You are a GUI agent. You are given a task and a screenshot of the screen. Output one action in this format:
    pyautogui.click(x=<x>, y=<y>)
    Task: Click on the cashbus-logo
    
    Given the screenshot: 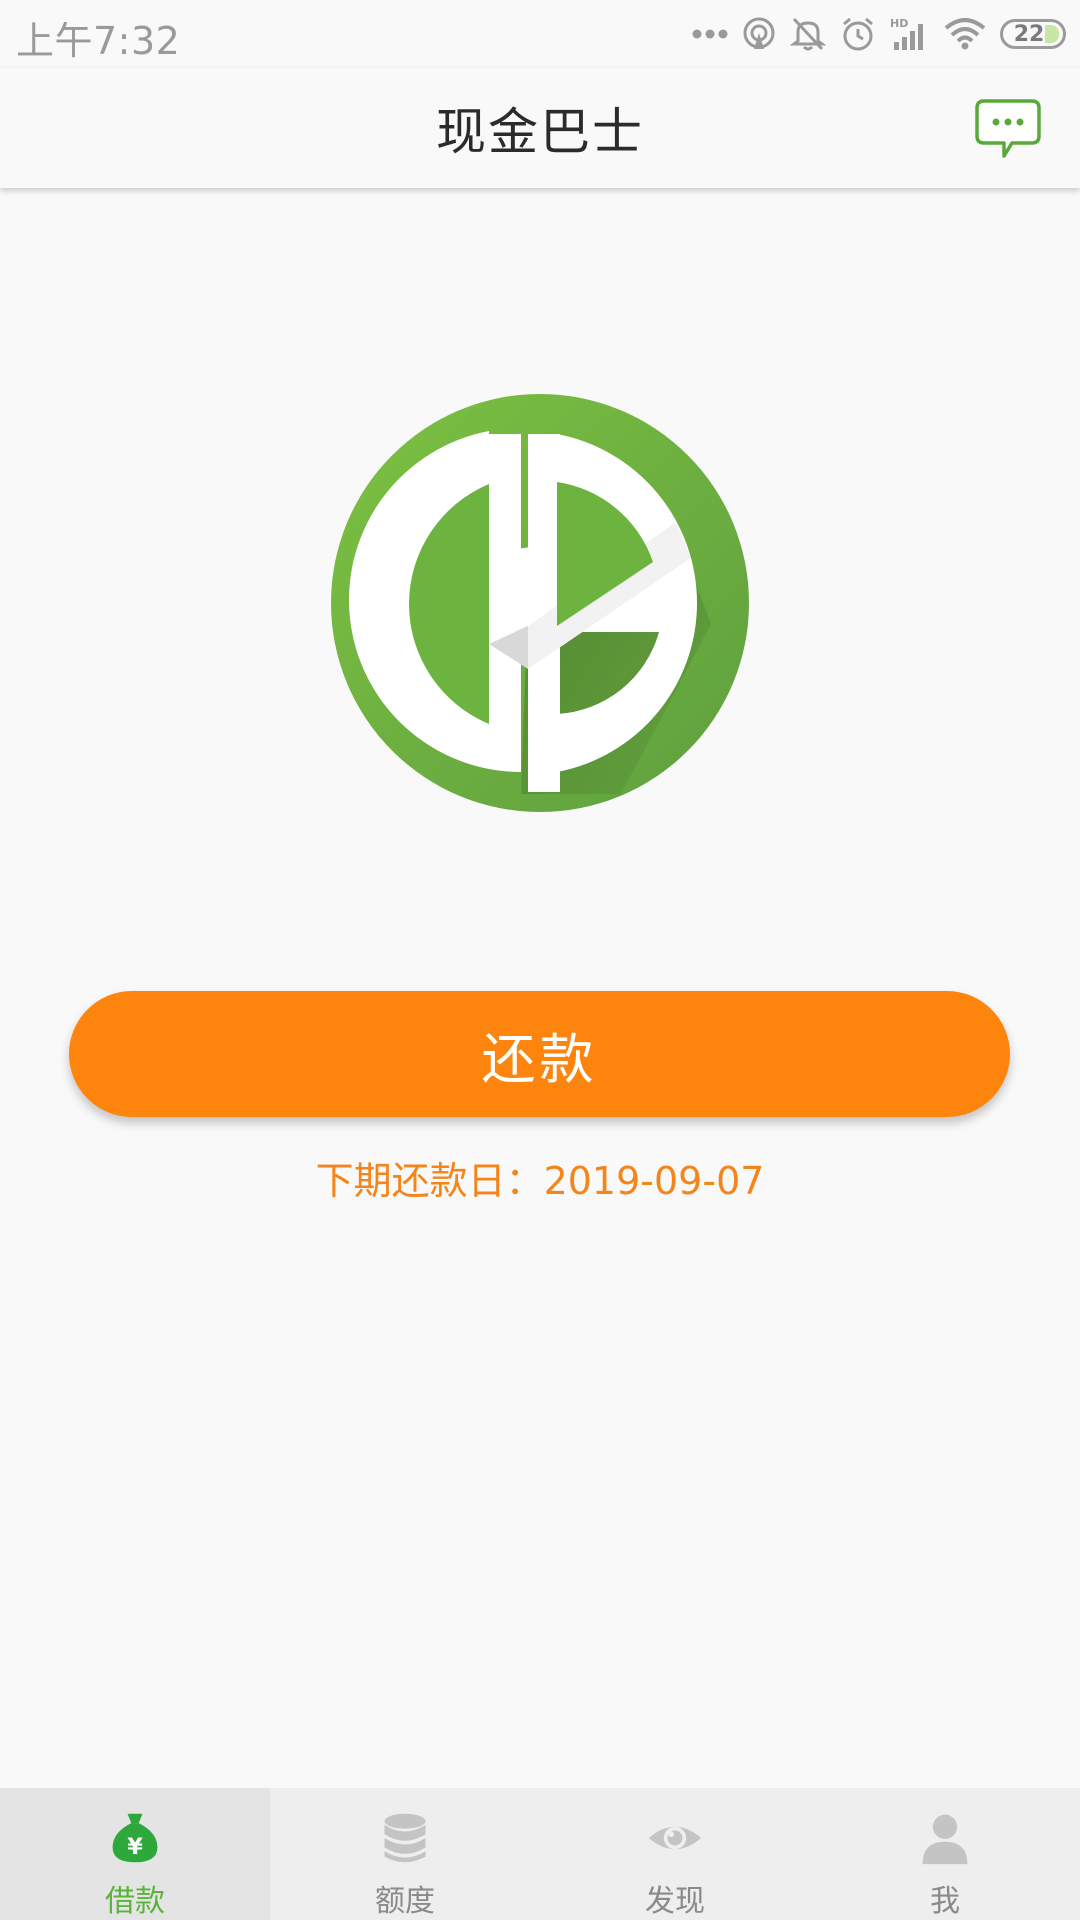 What is the action you would take?
    pyautogui.click(x=540, y=603)
    